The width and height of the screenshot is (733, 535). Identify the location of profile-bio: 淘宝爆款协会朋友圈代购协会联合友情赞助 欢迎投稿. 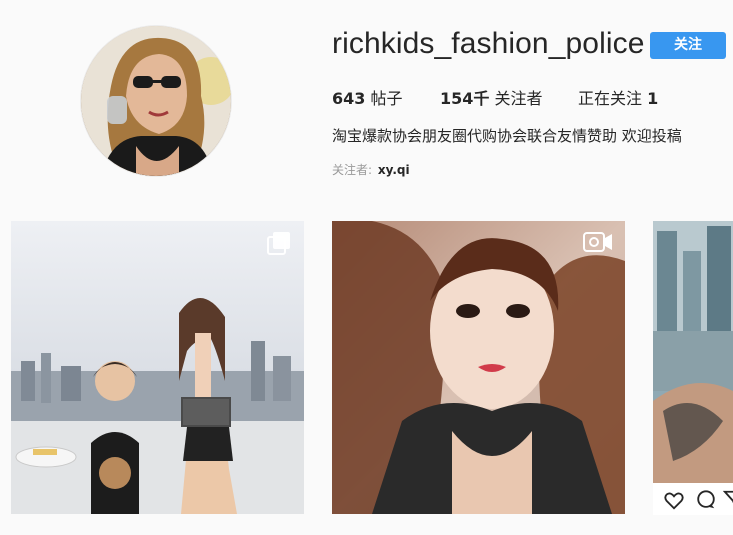
(507, 136).